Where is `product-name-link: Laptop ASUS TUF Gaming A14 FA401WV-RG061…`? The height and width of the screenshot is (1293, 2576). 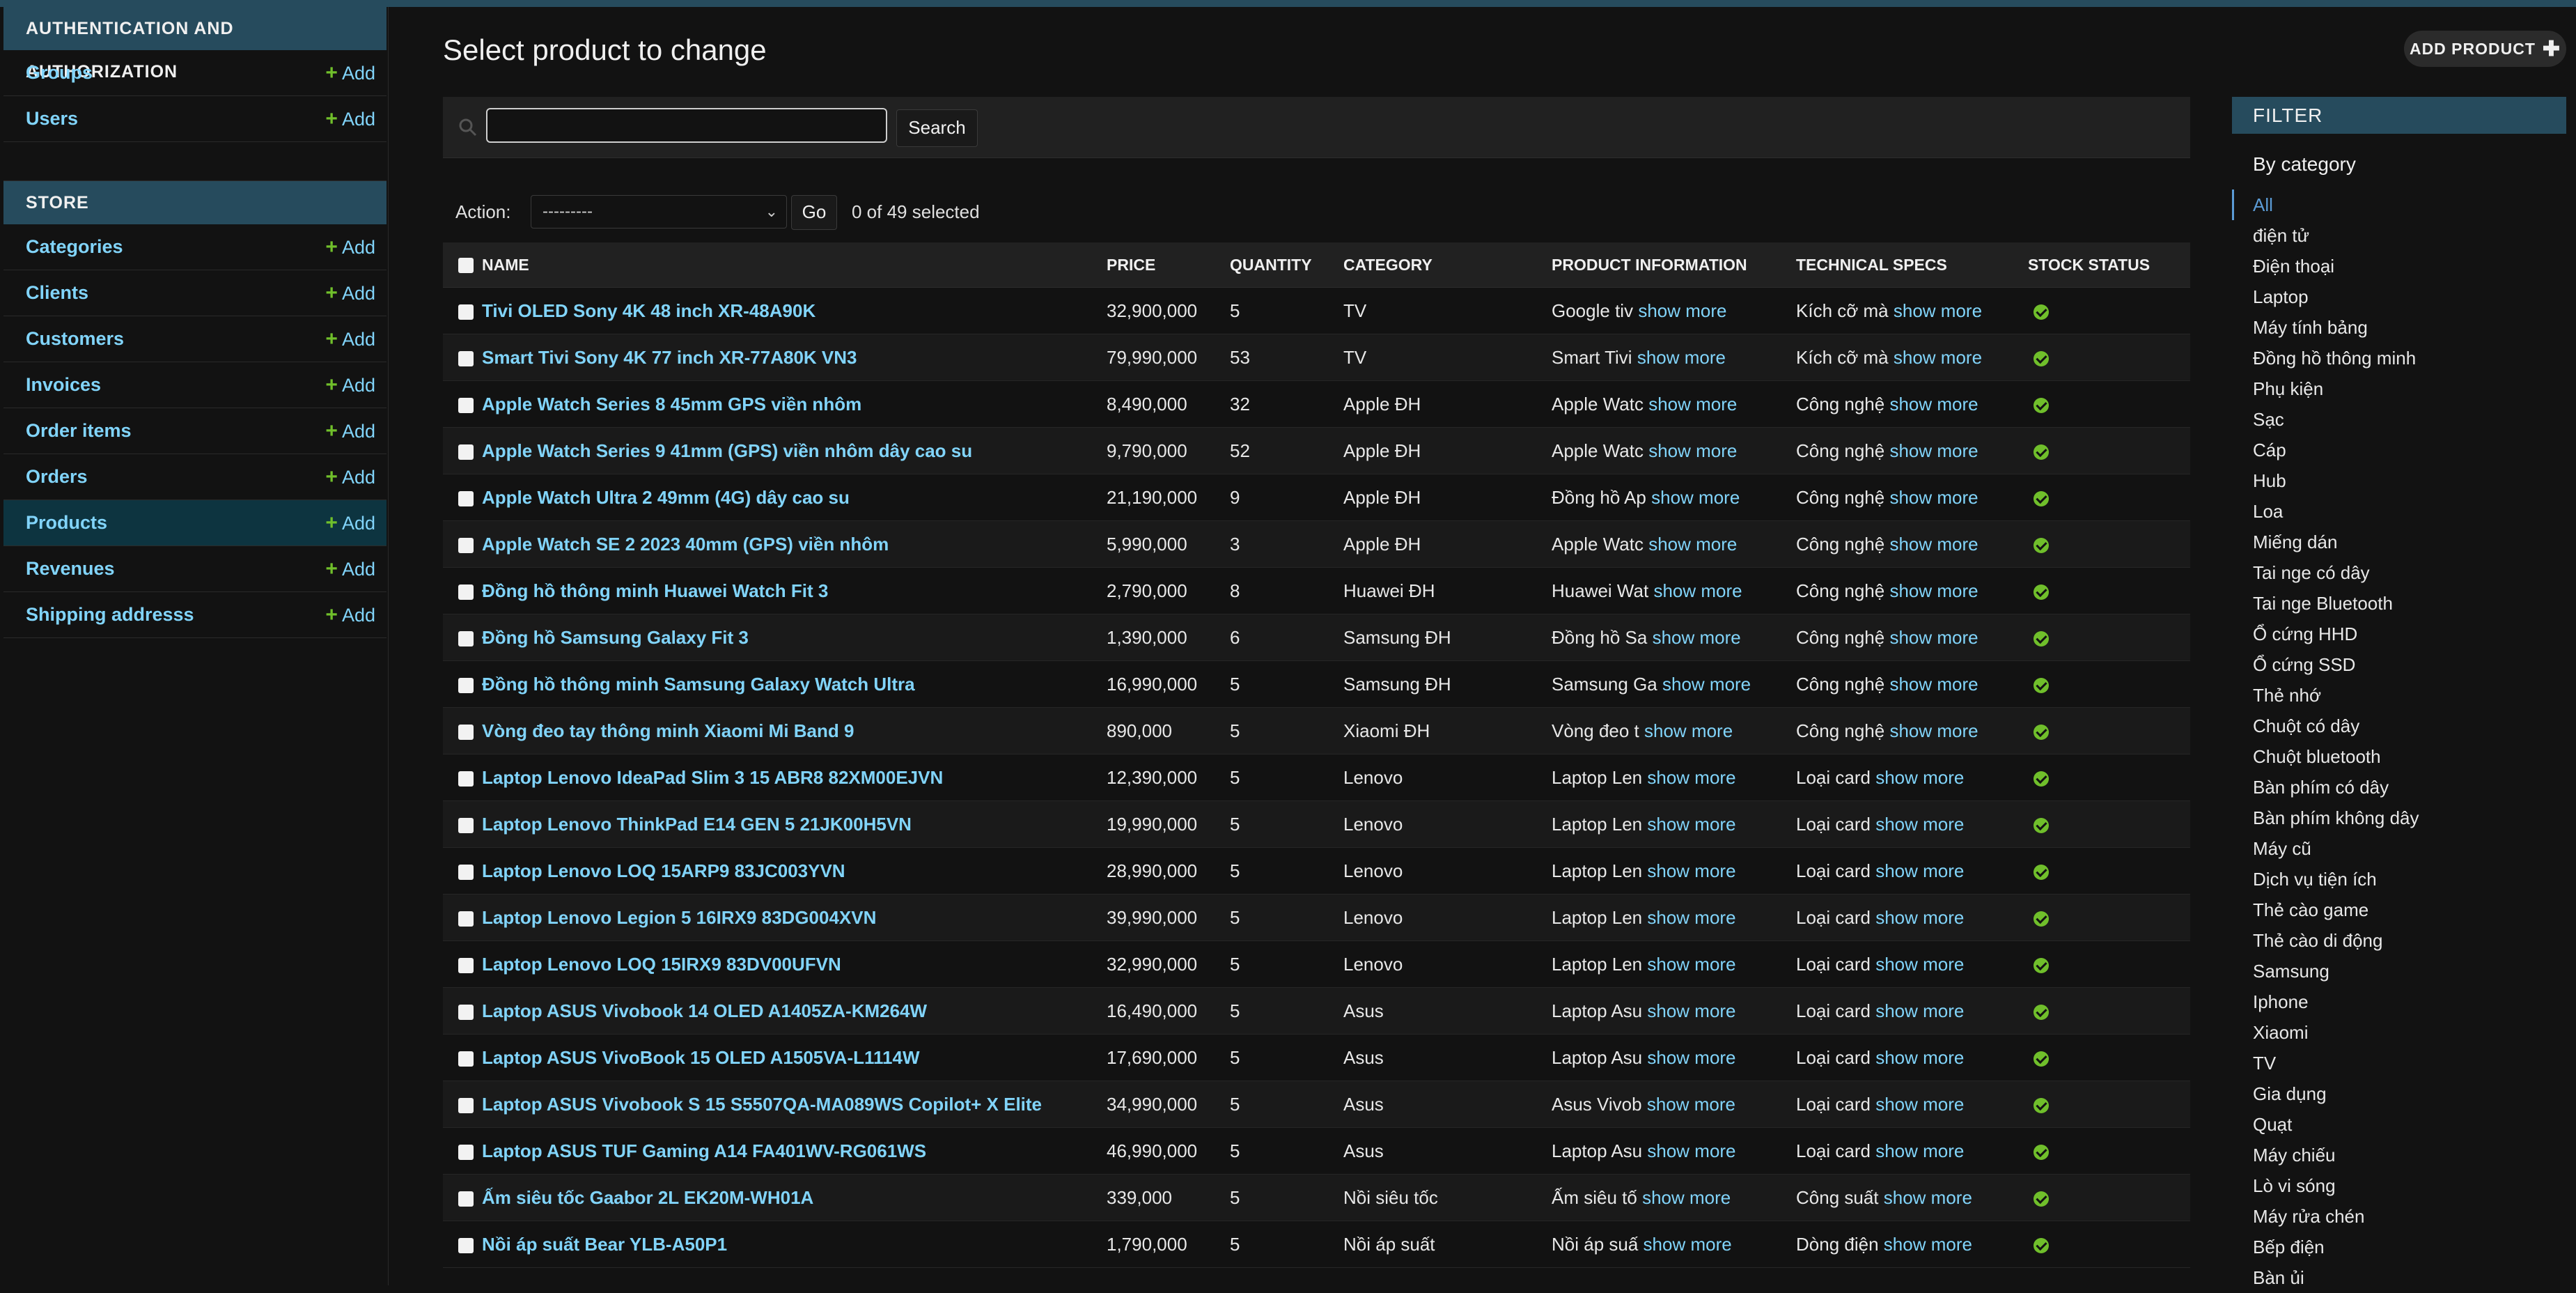 product-name-link: Laptop ASUS TUF Gaming A14 FA401WV-RG061… is located at coordinates (704, 1150).